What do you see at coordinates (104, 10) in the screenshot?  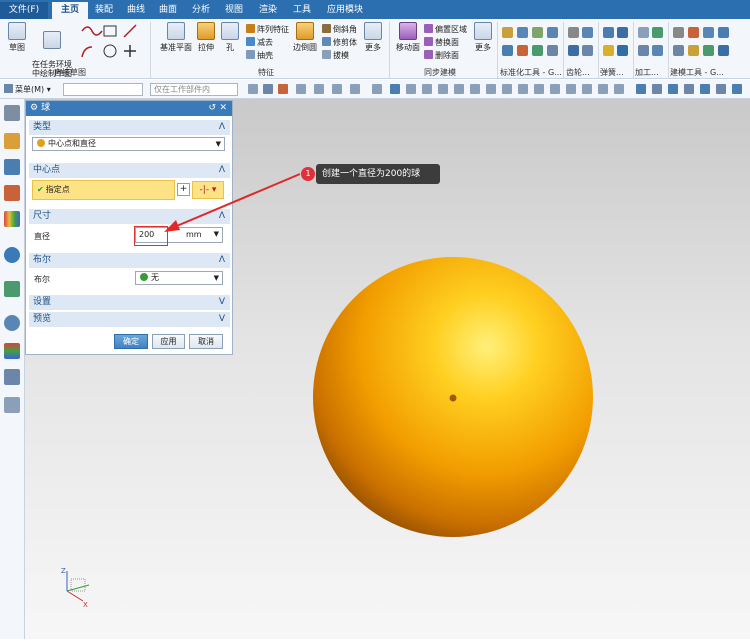 I see `tab-assembly: 装配` at bounding box center [104, 10].